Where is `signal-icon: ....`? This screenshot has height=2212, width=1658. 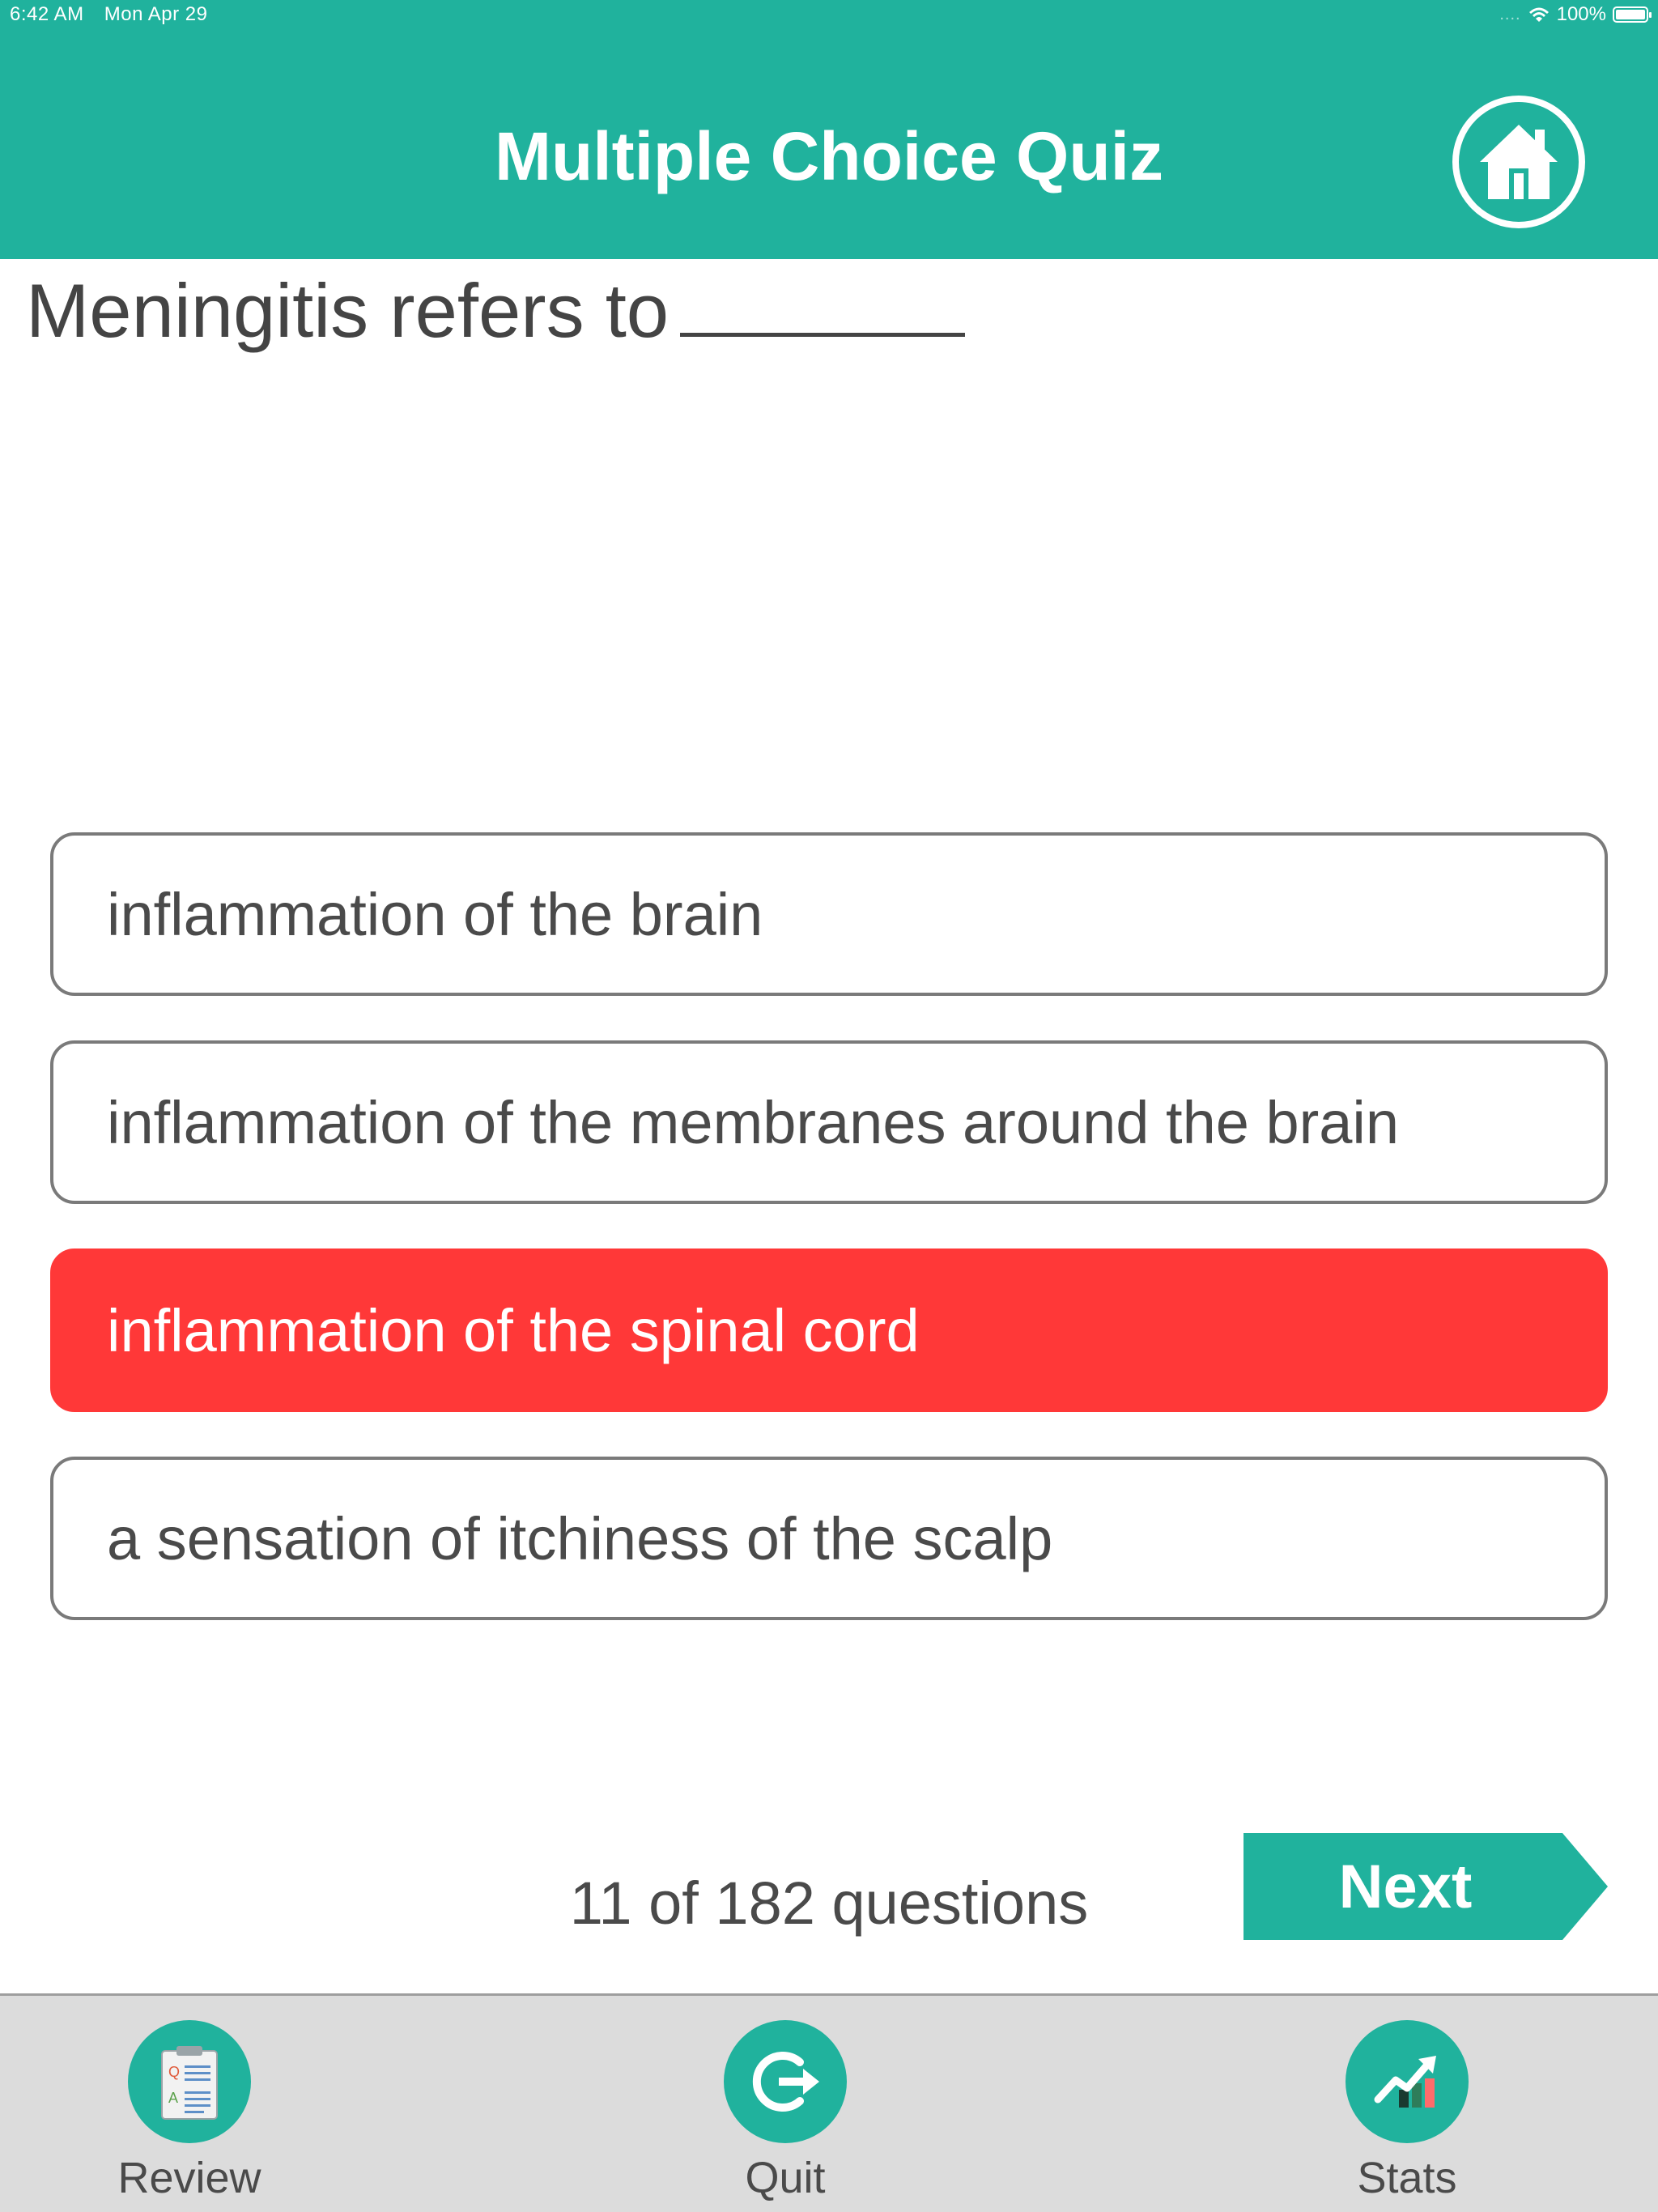
signal-icon: .... is located at coordinates (1510, 14).